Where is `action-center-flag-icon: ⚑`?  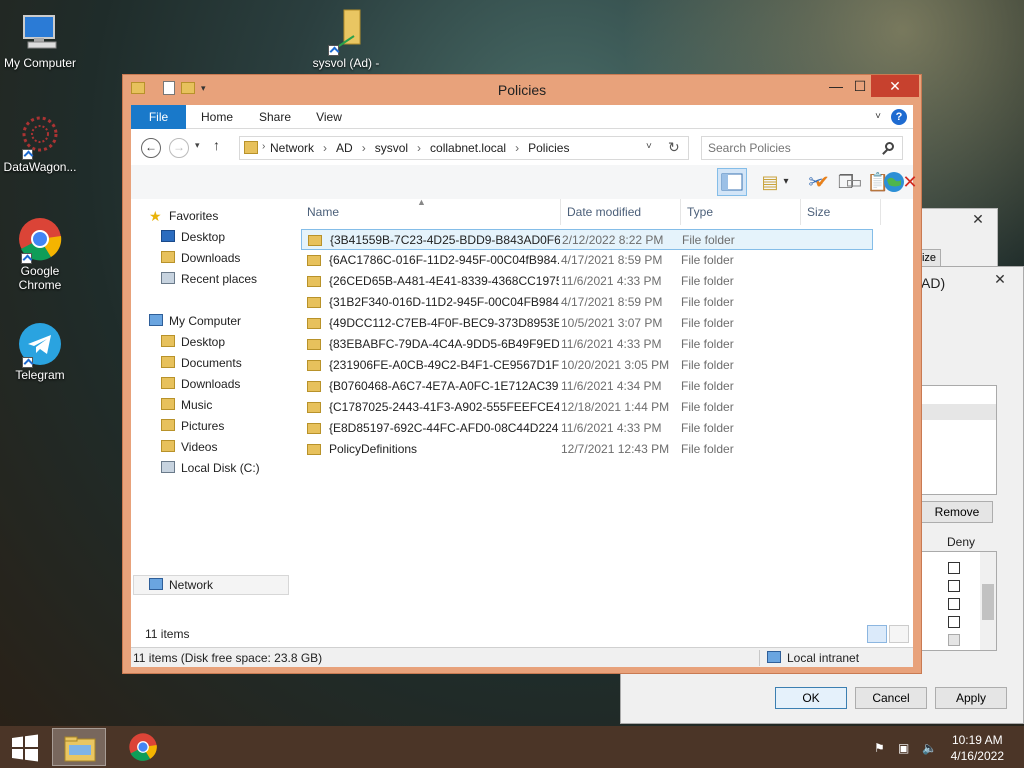 action-center-flag-icon: ⚑ is located at coordinates (882, 748).